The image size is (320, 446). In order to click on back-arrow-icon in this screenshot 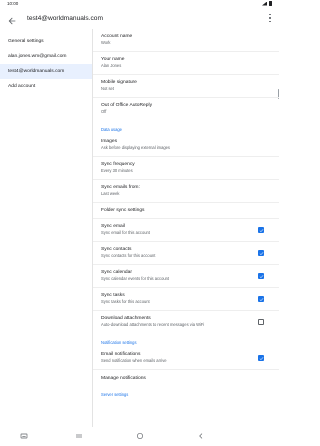, I will do `click(12, 19)`.